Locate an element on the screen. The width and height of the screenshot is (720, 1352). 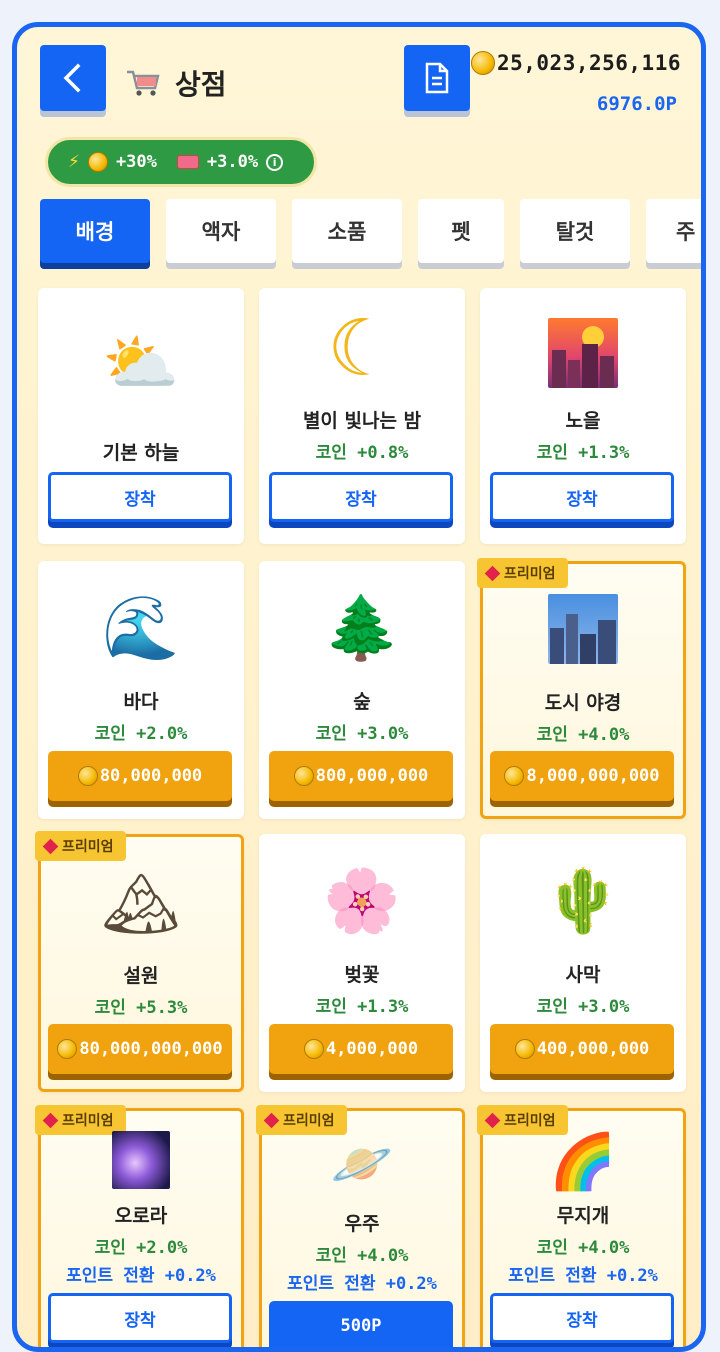
coin-boost-value: +30% is located at coordinates (136, 162).